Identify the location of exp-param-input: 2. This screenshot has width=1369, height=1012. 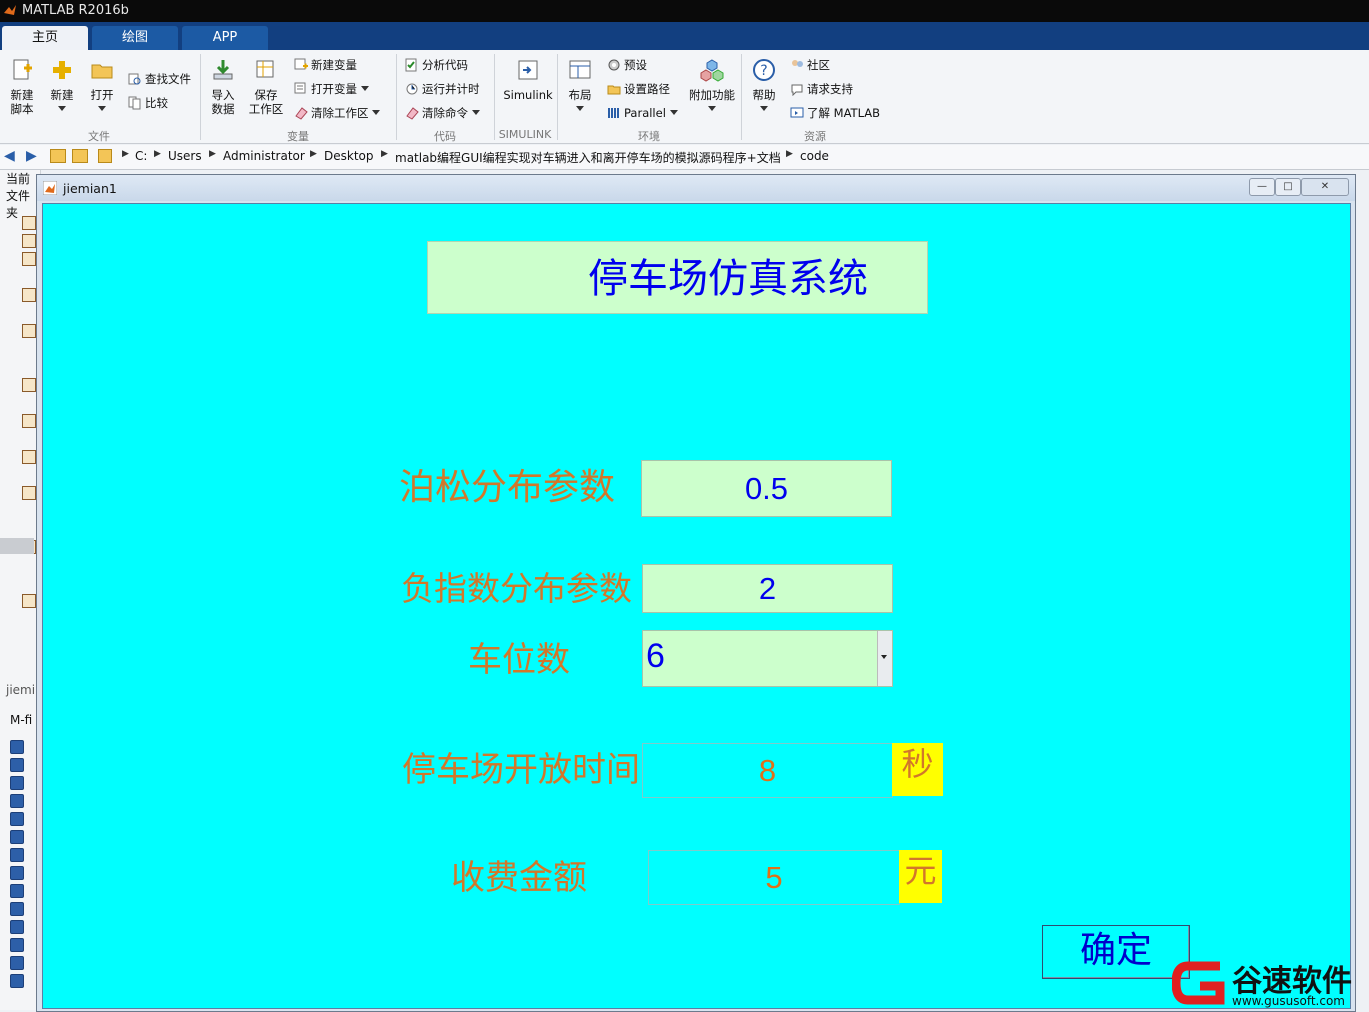
(767, 588).